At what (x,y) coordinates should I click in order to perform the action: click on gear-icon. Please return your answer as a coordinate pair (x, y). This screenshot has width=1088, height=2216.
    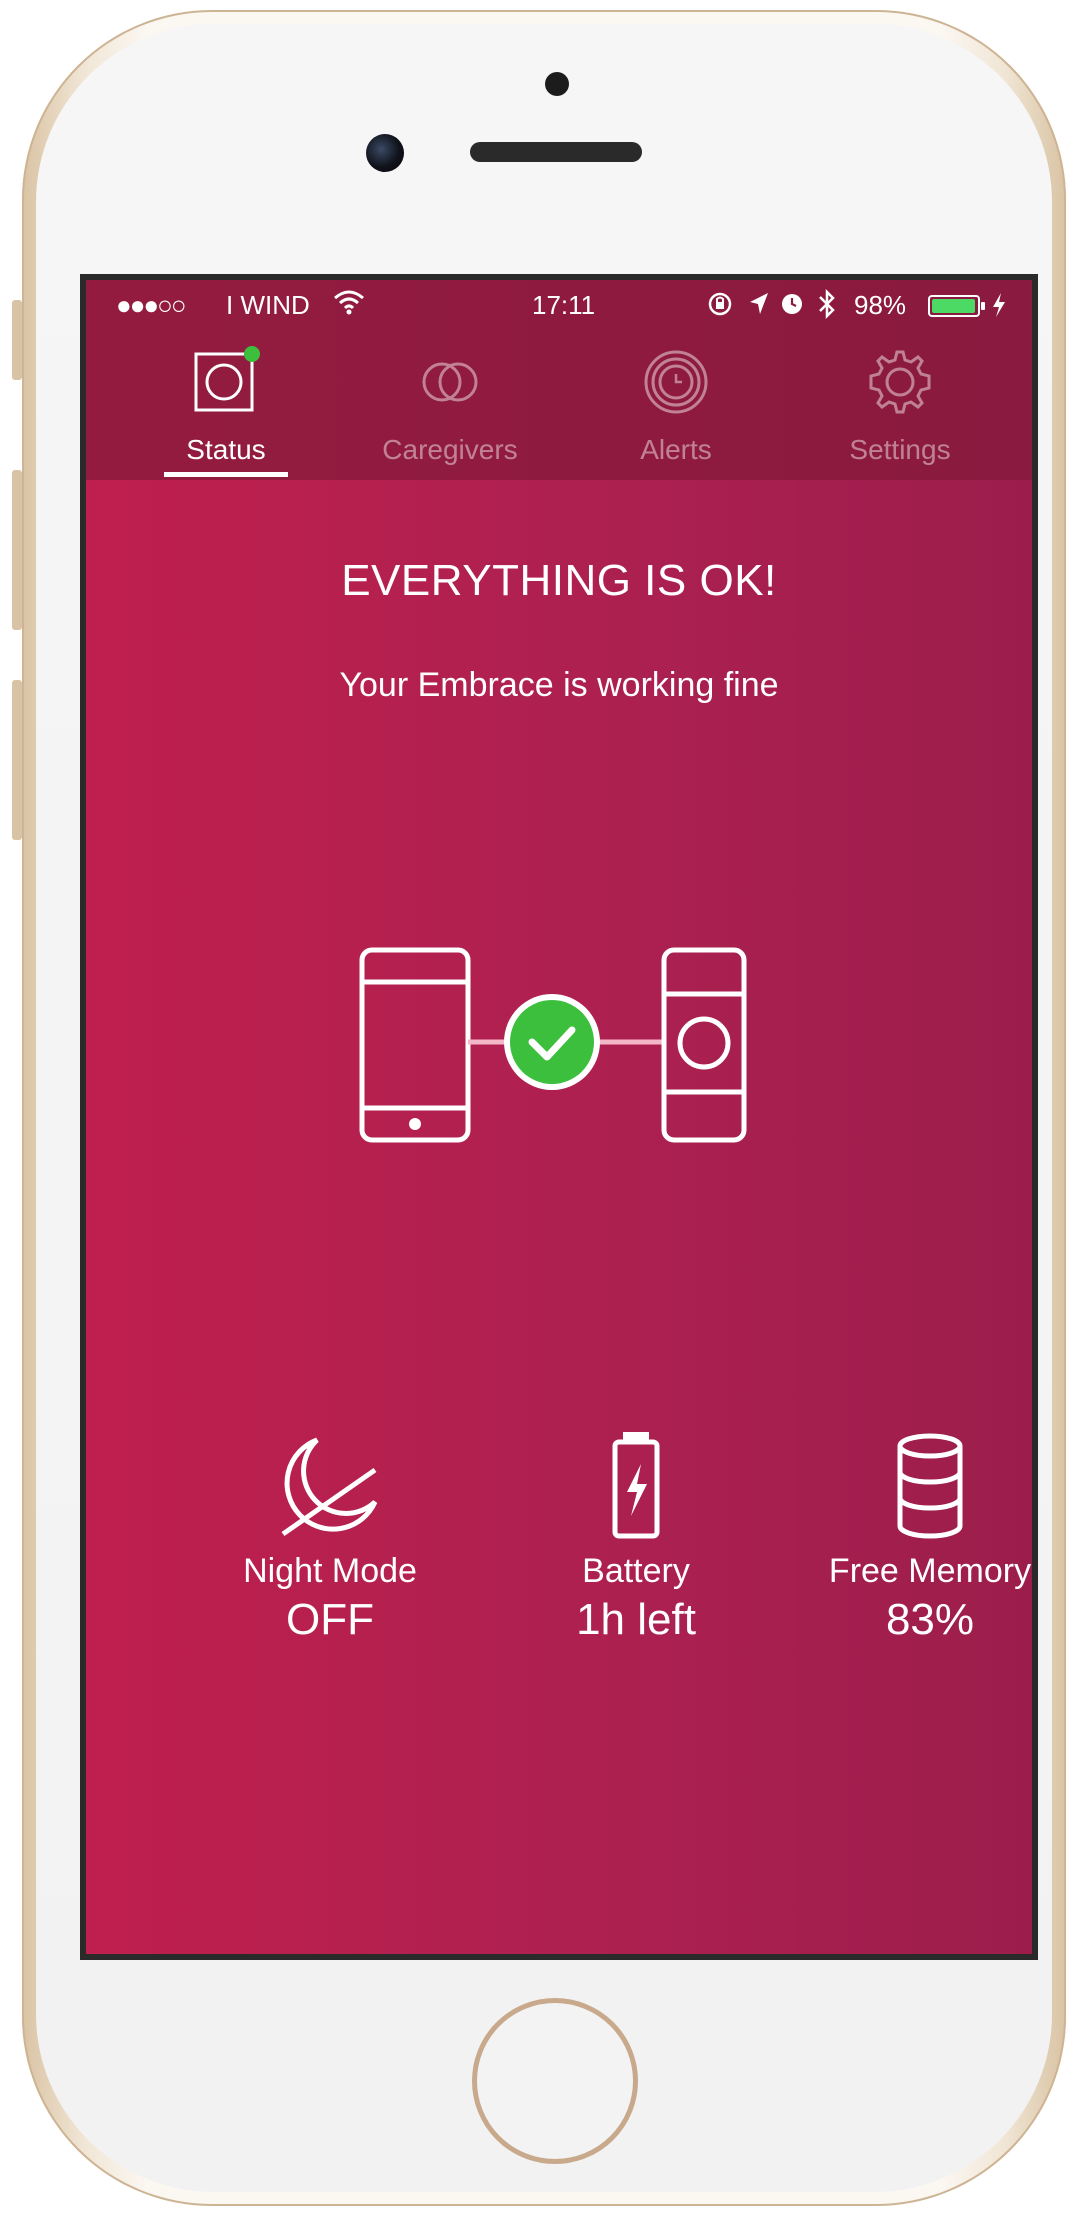
    Looking at the image, I should click on (900, 382).